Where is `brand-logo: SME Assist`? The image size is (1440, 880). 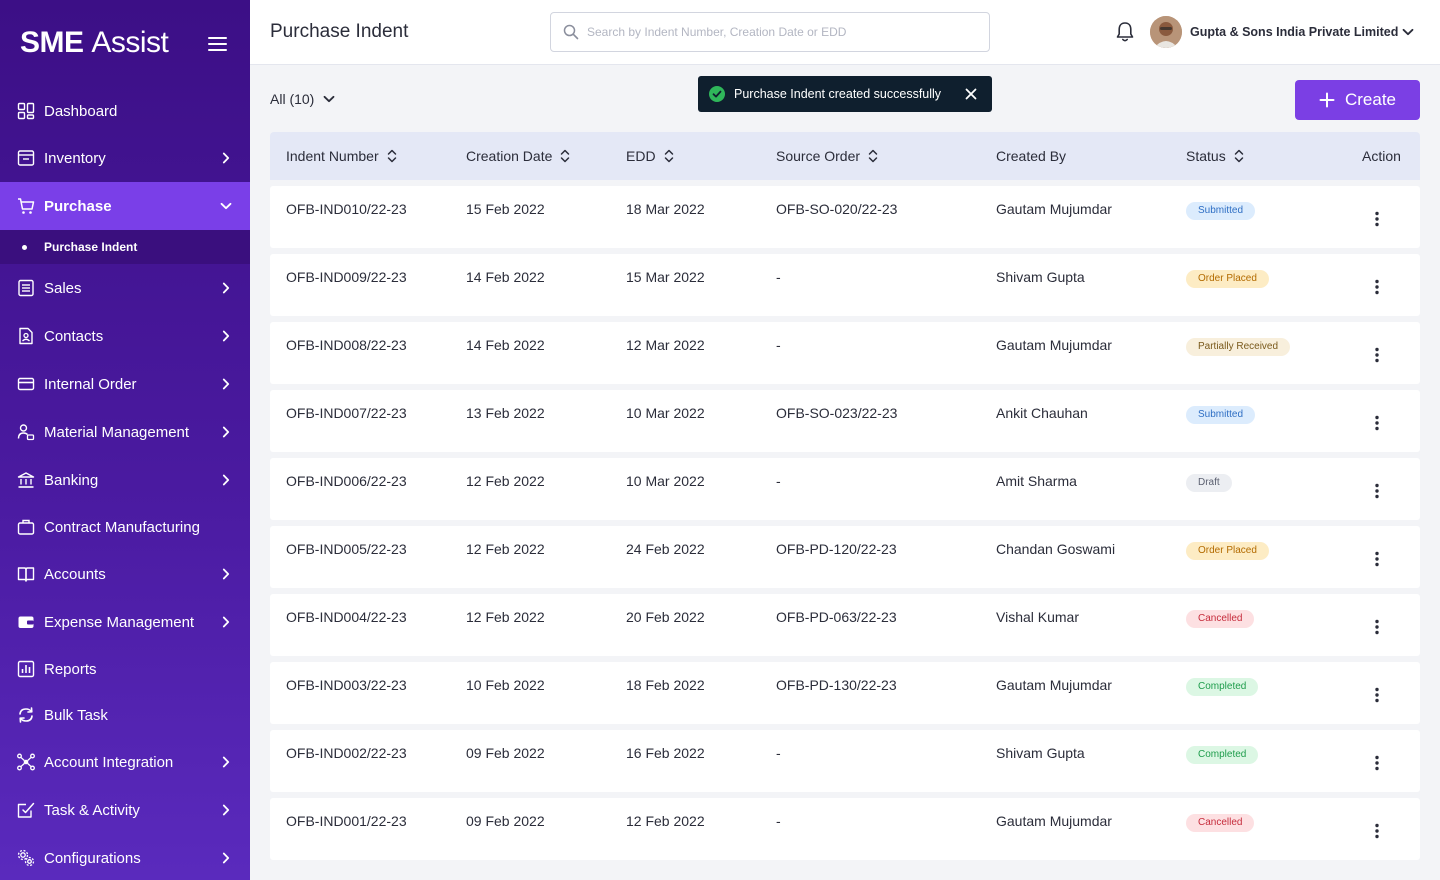
brand-logo: SME Assist is located at coordinates (94, 43).